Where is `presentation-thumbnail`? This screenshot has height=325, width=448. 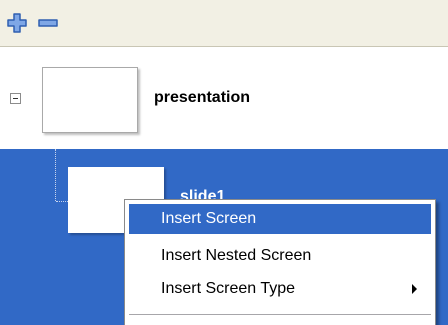
presentation-thumbnail is located at coordinates (90, 100).